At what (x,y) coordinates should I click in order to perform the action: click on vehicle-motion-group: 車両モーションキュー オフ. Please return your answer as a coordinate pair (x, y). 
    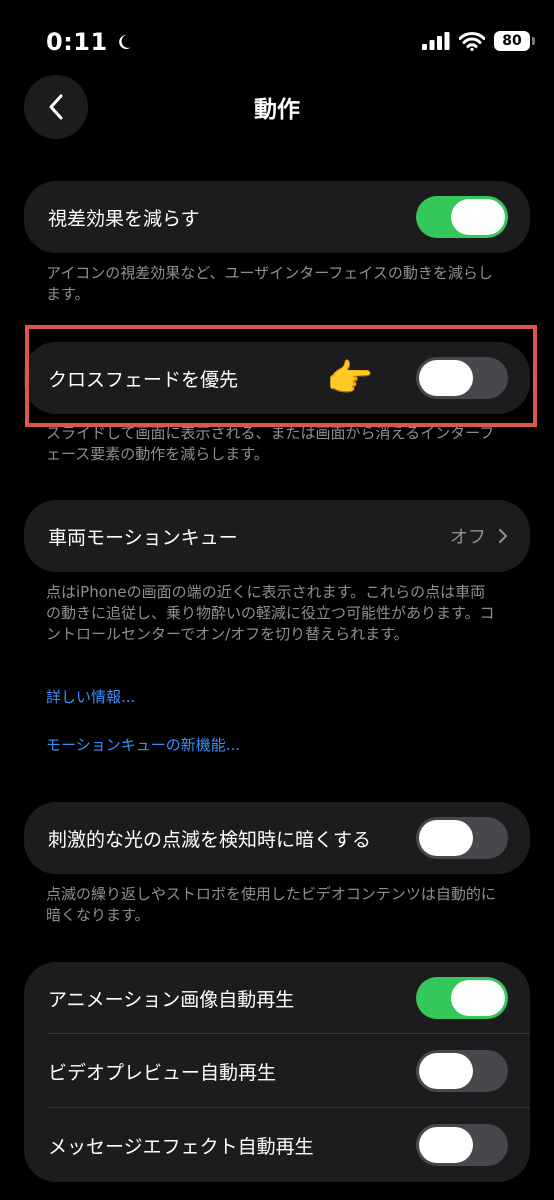
    Looking at the image, I should click on (277, 536).